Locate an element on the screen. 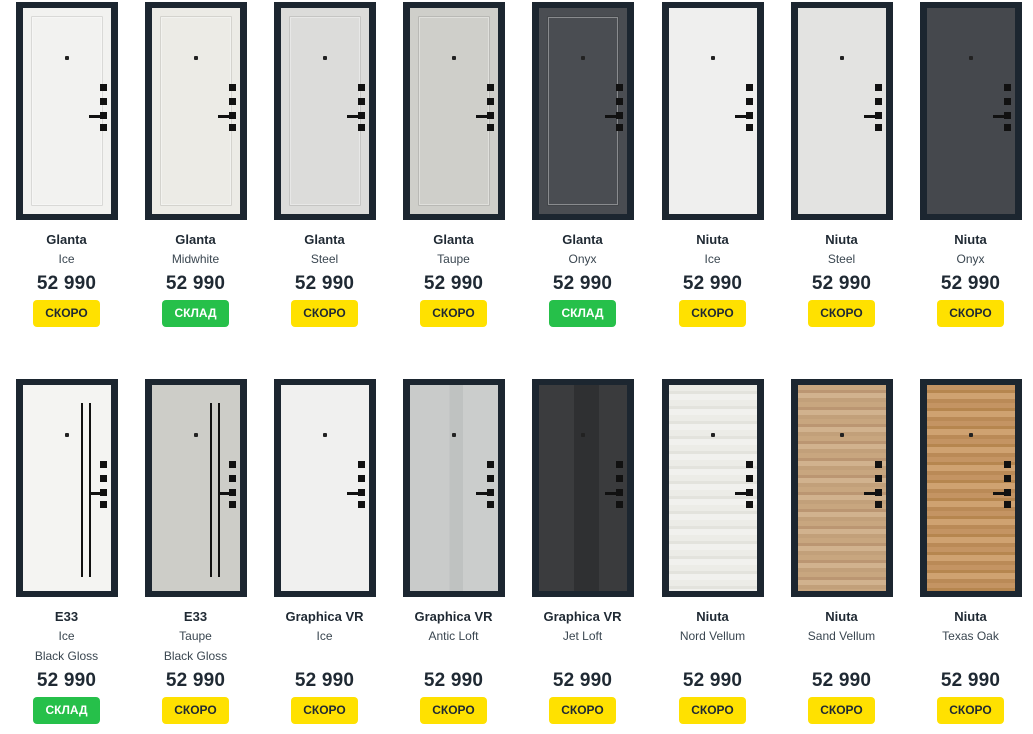  product-card: Niuta Ice 52 990 СКОРО is located at coordinates (712, 164).